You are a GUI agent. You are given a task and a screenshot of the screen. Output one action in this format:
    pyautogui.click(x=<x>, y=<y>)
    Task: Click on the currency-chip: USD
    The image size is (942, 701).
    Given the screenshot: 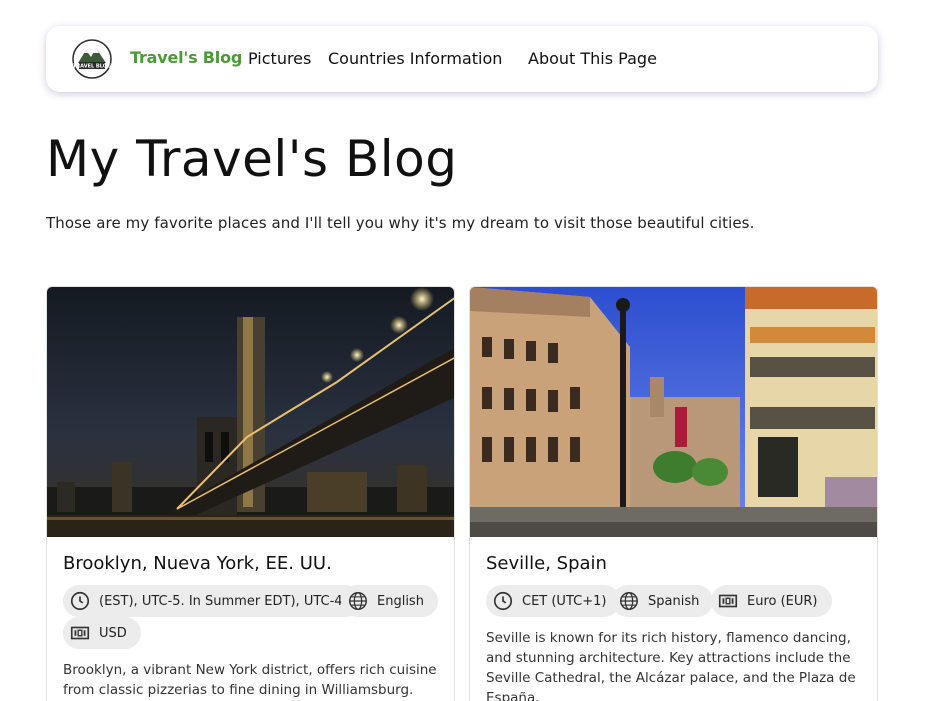 What is the action you would take?
    pyautogui.click(x=102, y=633)
    